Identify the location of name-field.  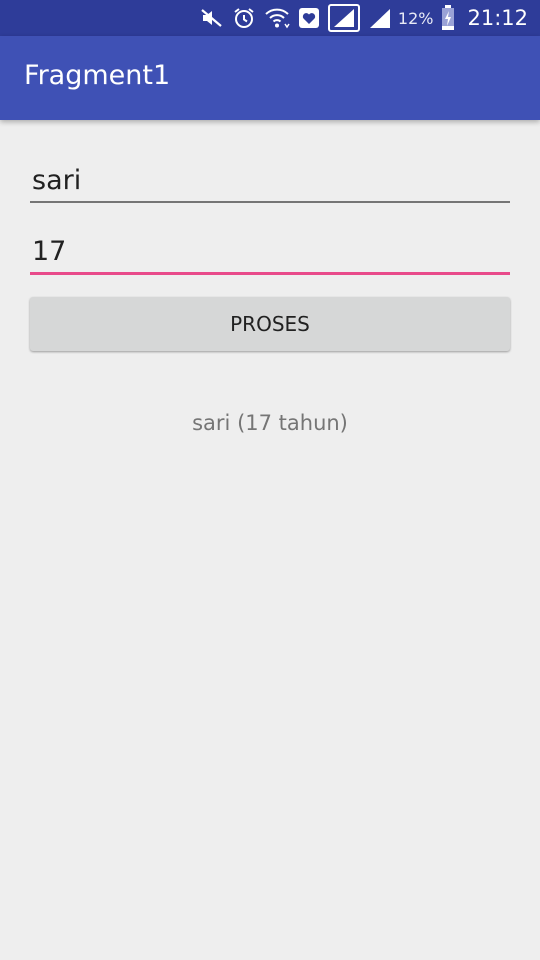
(270, 181).